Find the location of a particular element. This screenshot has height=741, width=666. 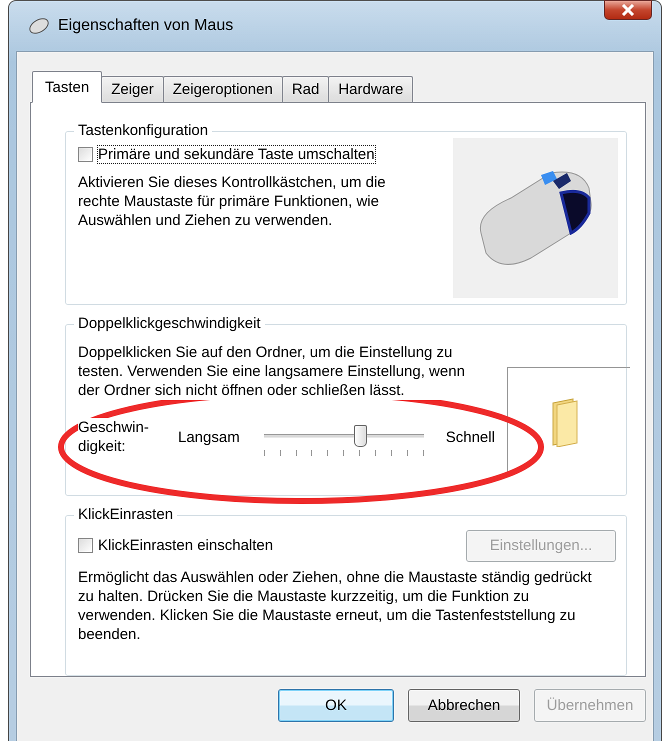

group-title: Doppelklickgeschwindigkeit is located at coordinates (169, 323).